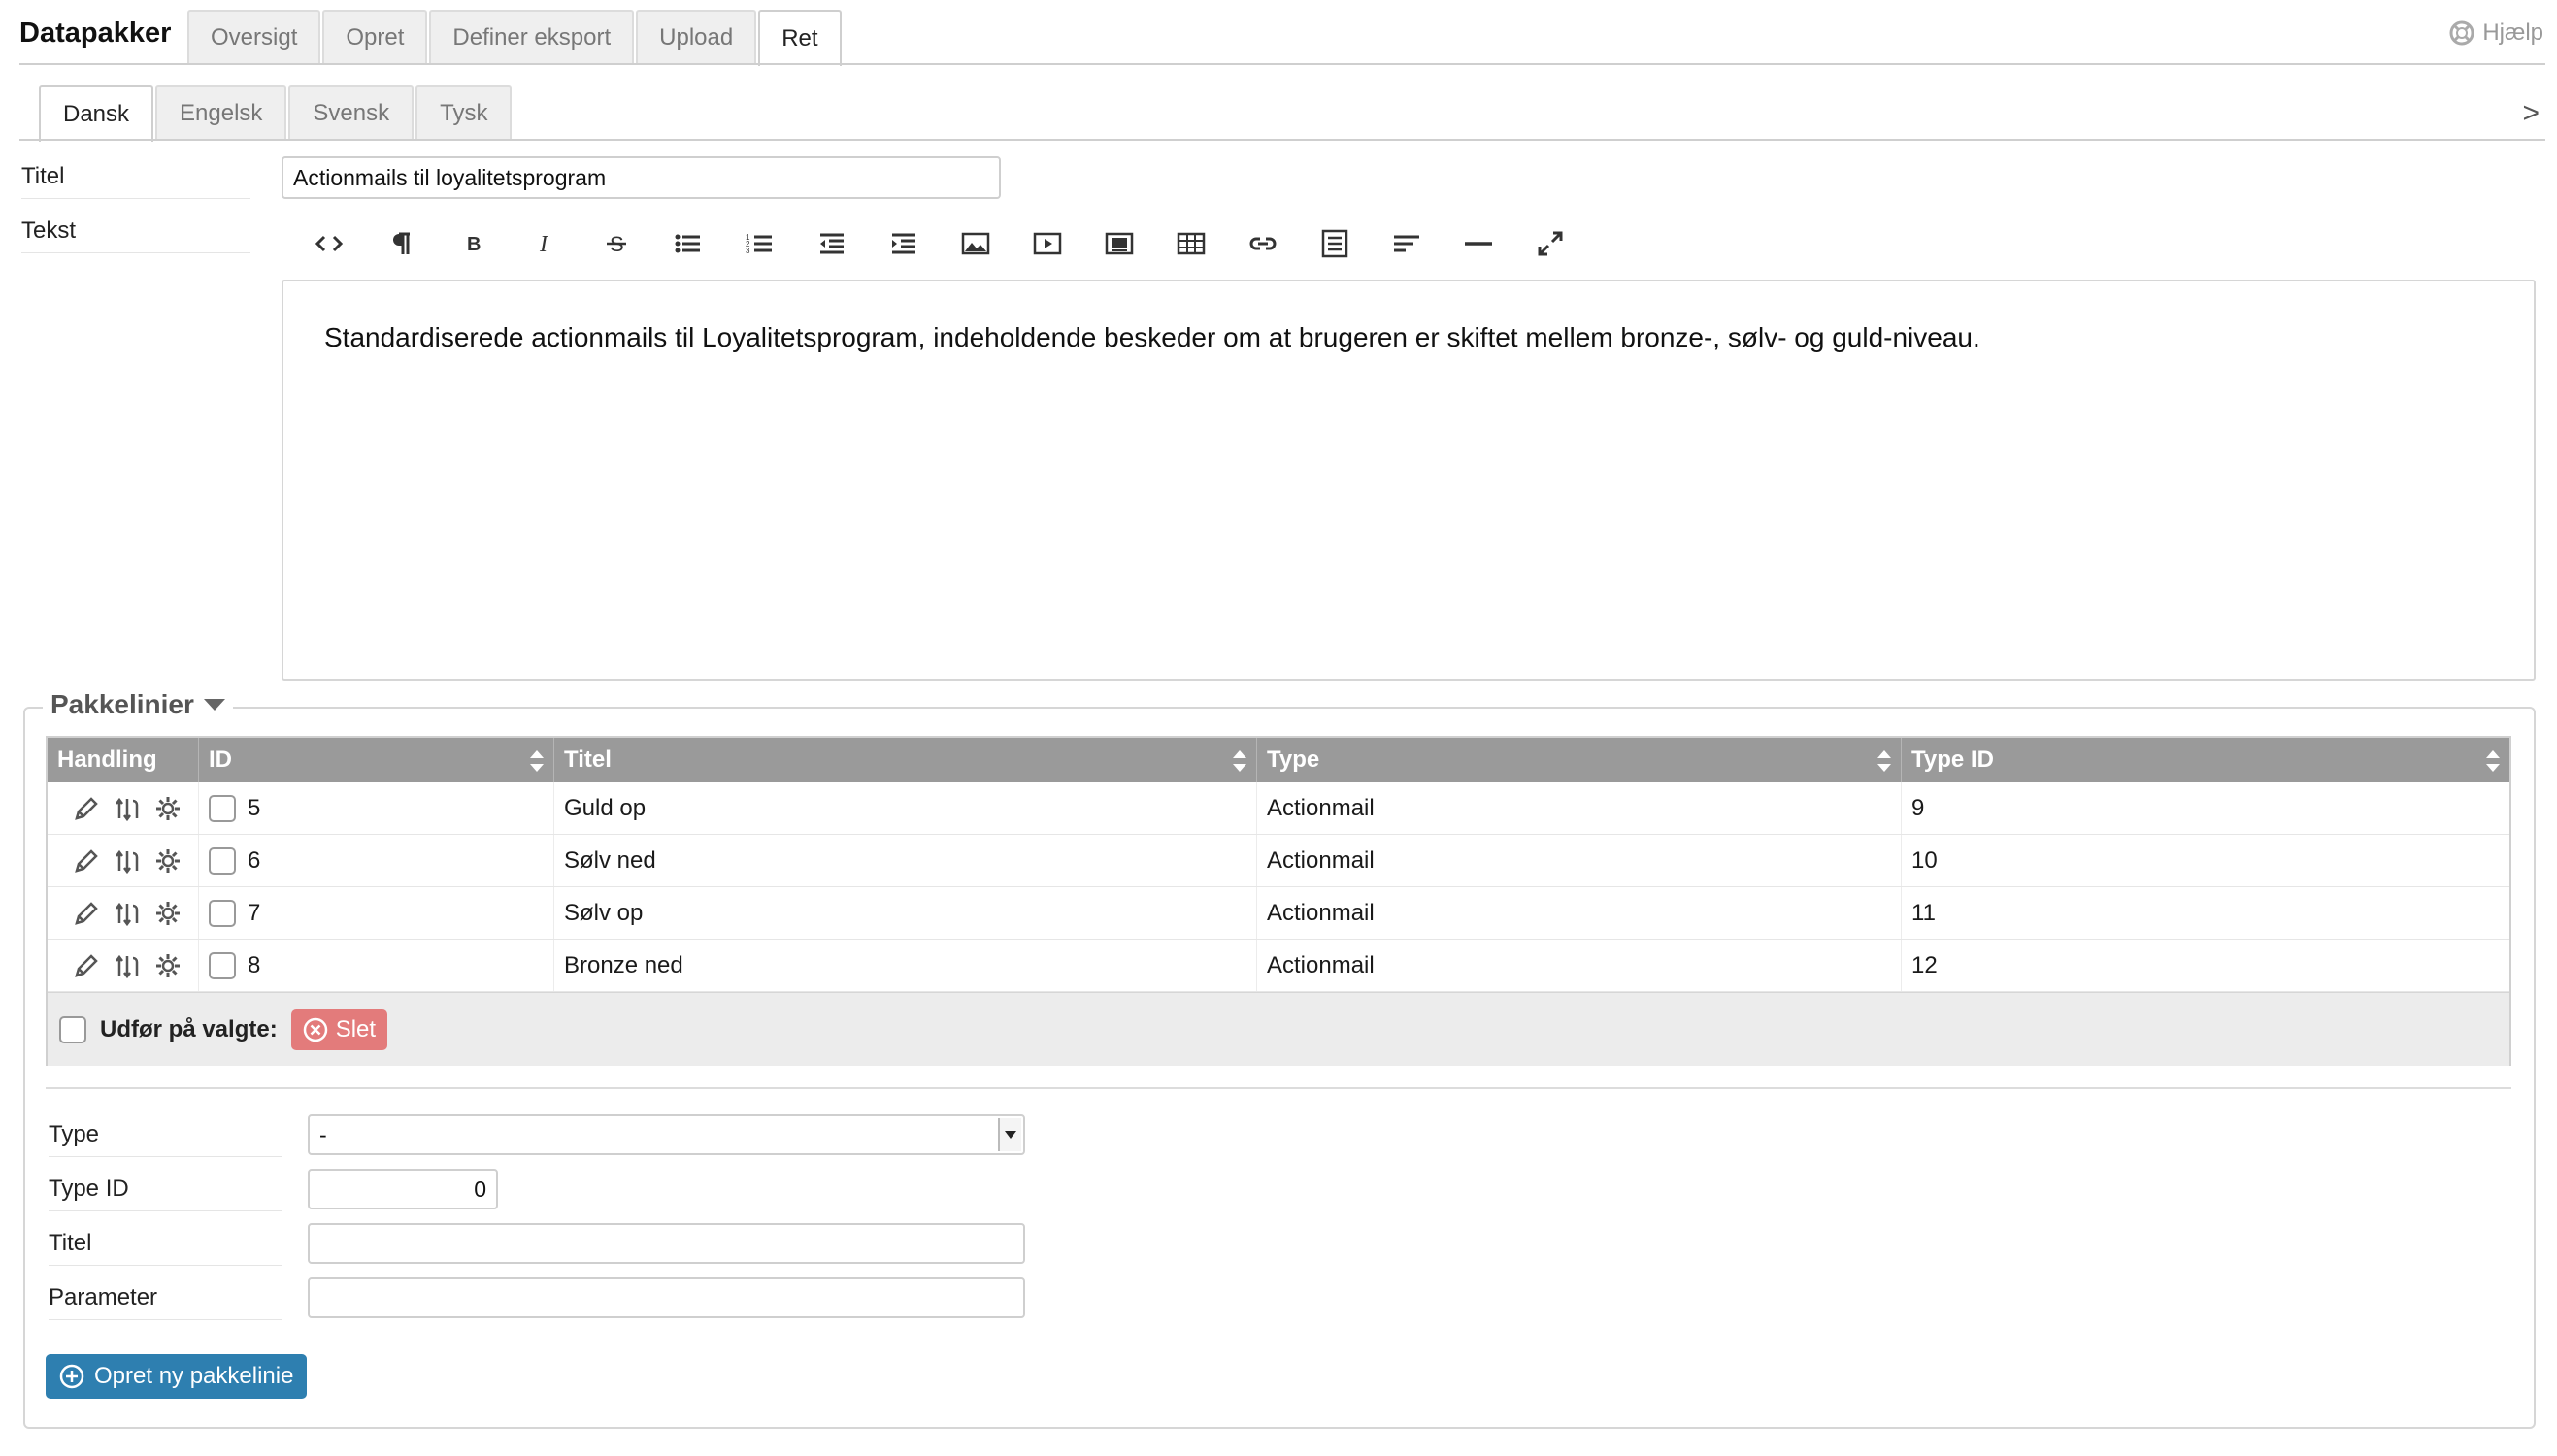  What do you see at coordinates (1550, 243) in the screenshot?
I see `fullscreen-button` at bounding box center [1550, 243].